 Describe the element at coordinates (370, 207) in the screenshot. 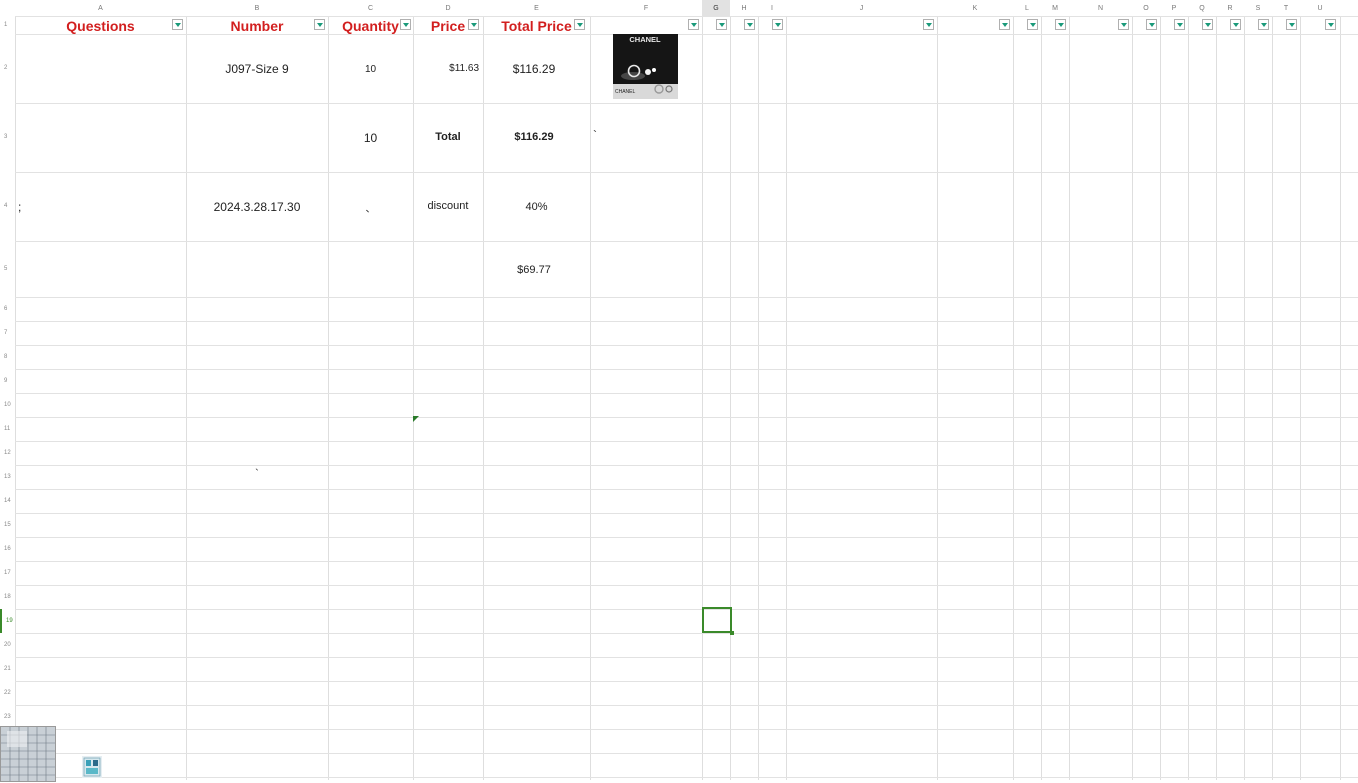

I see `cell-c4: 、` at that location.